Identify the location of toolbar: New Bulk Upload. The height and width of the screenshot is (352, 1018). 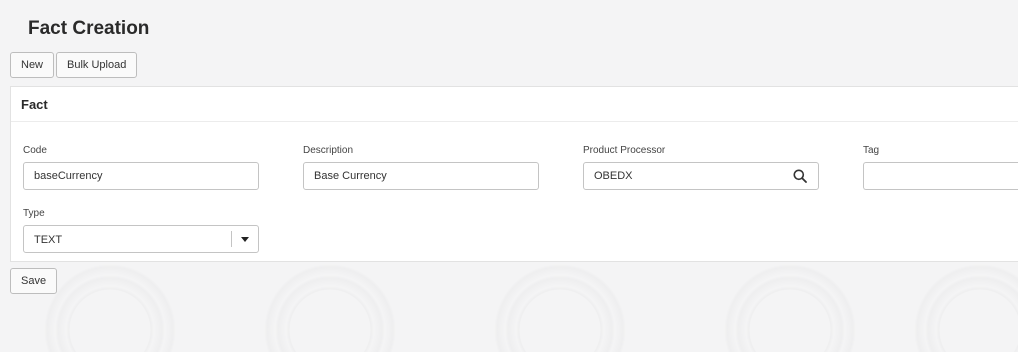
(74, 65).